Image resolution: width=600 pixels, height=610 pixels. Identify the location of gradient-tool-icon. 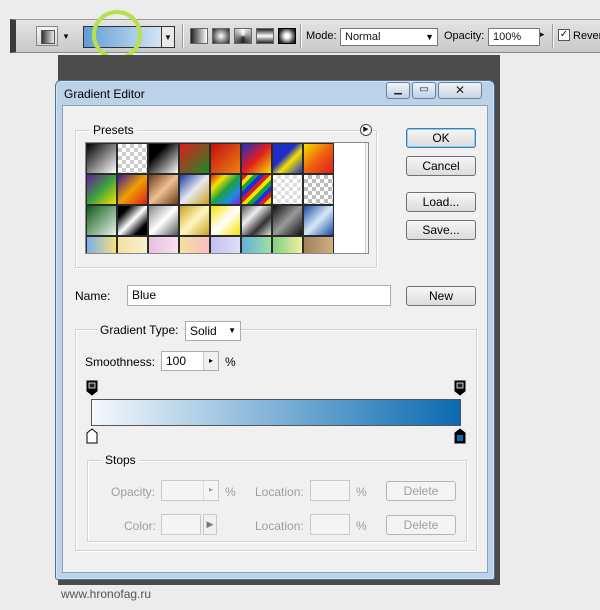
(48, 37).